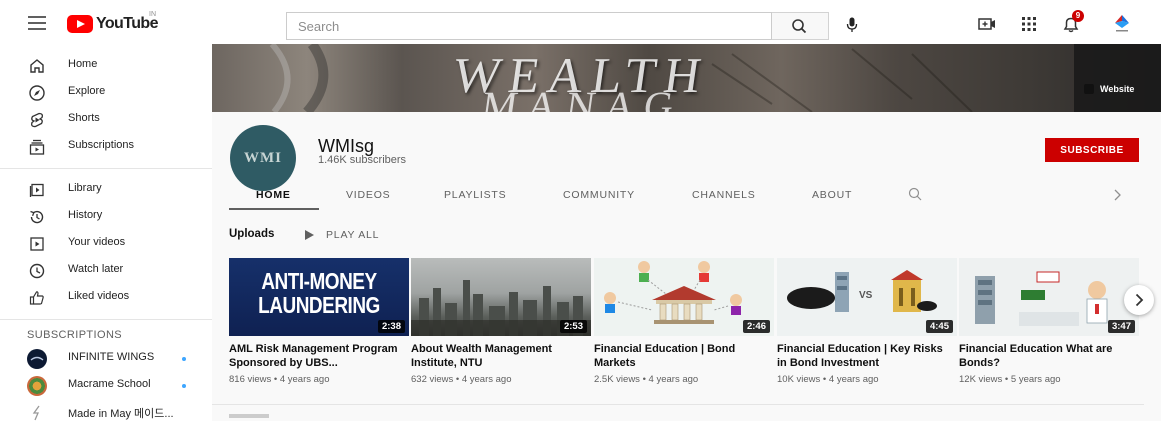 This screenshot has height=421, width=1161. I want to click on banner-links-overlay, so click(1117, 78).